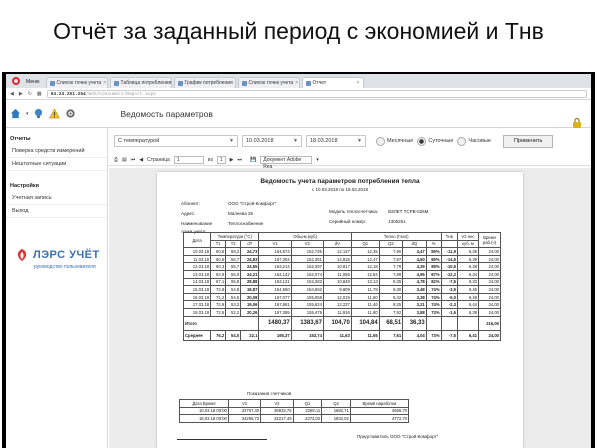  I want to click on table-cell: -12,2, so click(449, 274).